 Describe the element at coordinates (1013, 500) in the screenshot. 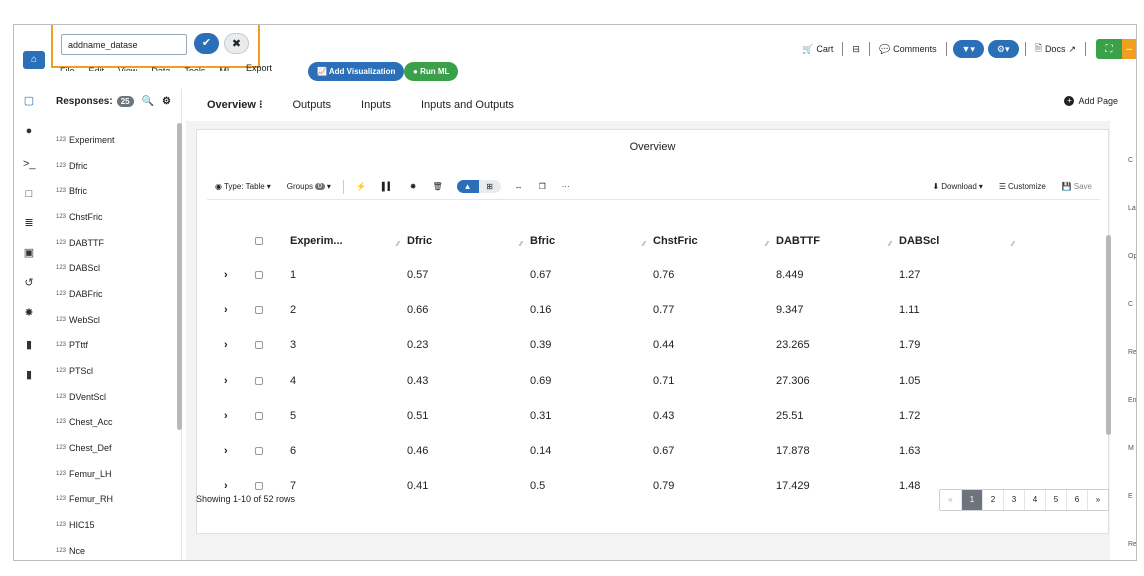

I see `page-button: 3` at that location.